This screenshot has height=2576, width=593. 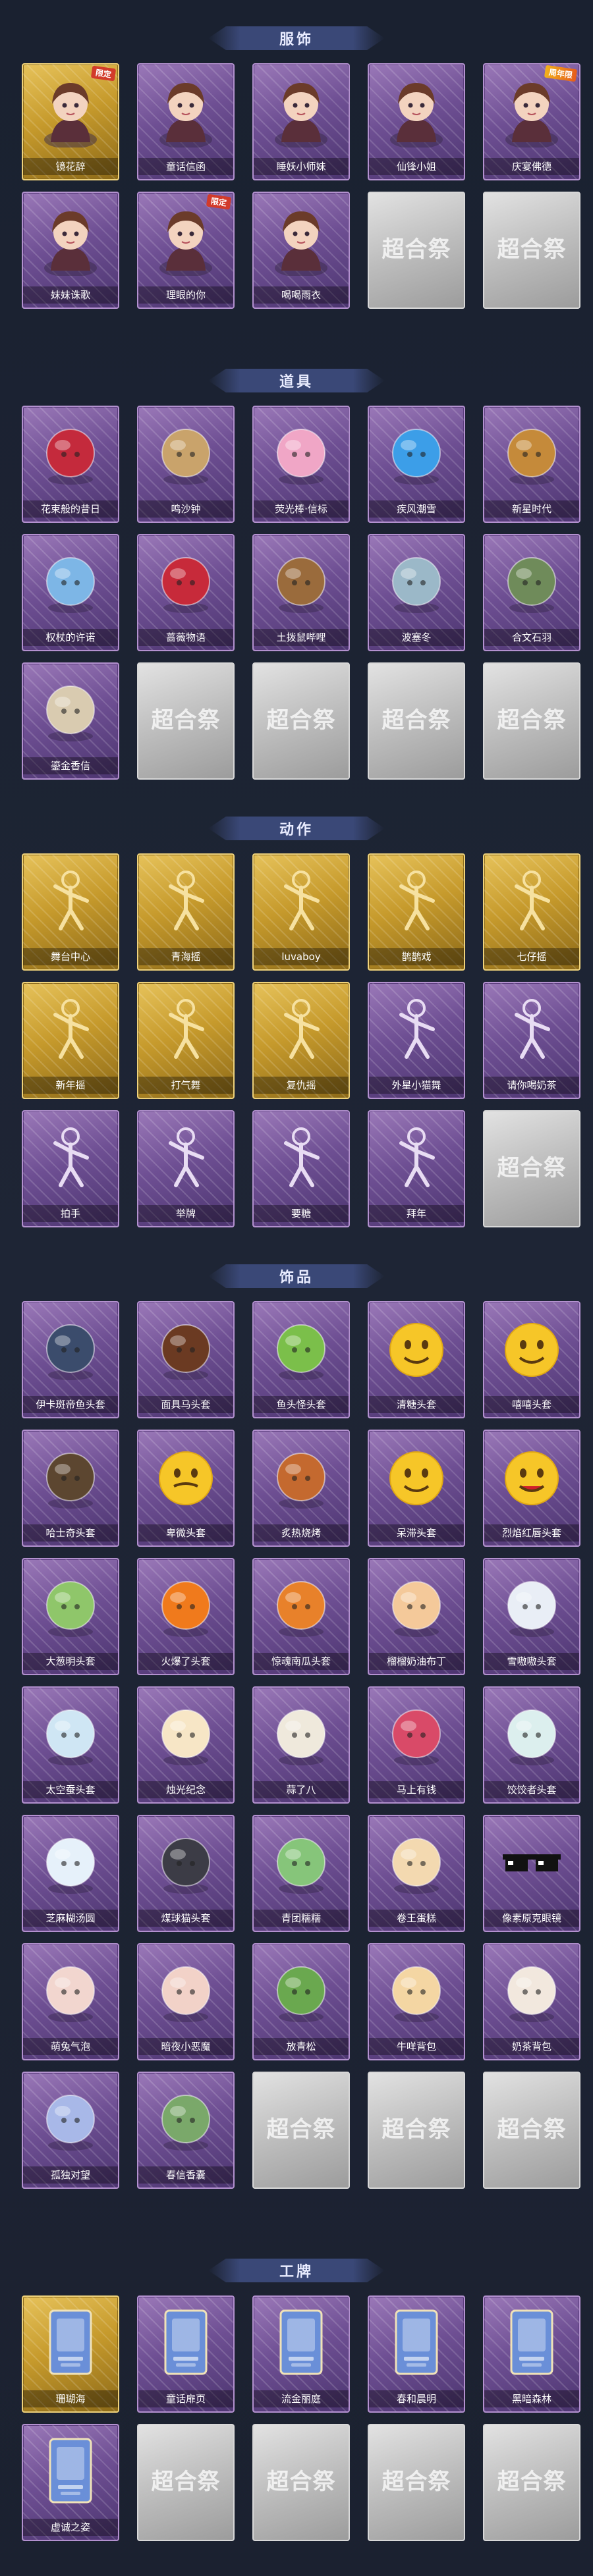 What do you see at coordinates (301, 121) in the screenshot?
I see `item-card: 睡妖小师妹` at bounding box center [301, 121].